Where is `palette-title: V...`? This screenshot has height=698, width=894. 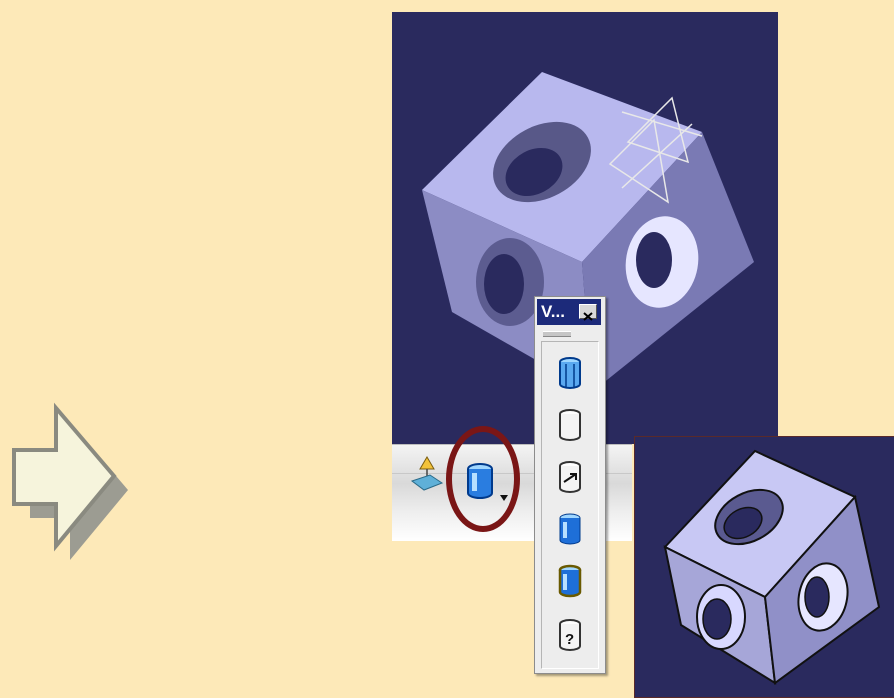 palette-title: V... is located at coordinates (569, 312).